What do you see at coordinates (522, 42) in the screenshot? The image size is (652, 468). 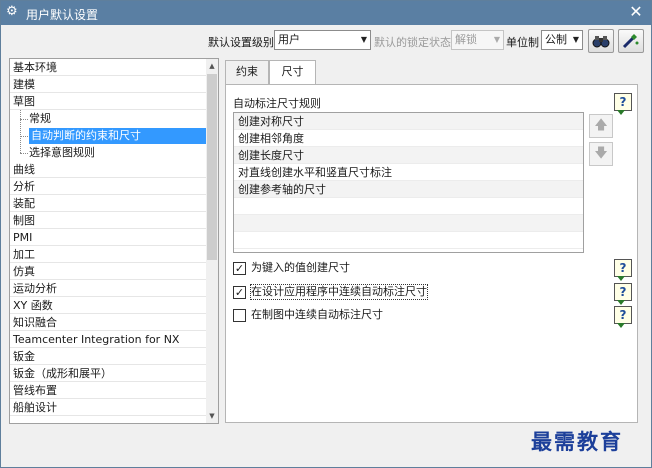 I see `unit-system-label: 单位制` at bounding box center [522, 42].